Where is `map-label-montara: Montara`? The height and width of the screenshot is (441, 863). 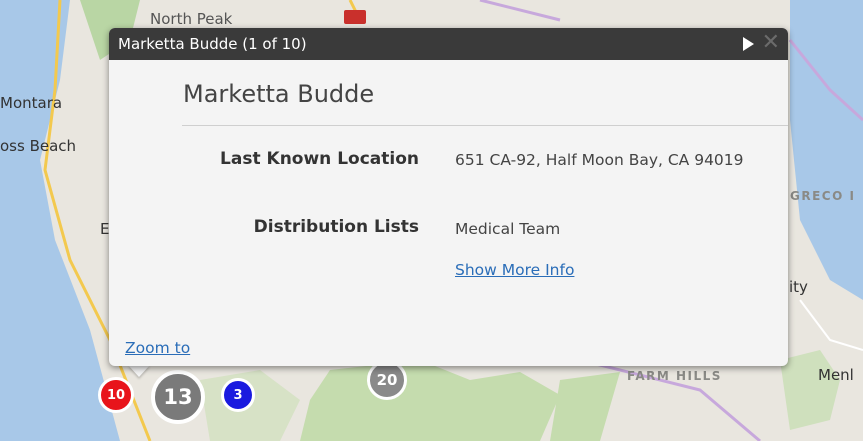 map-label-montara: Montara is located at coordinates (31, 103).